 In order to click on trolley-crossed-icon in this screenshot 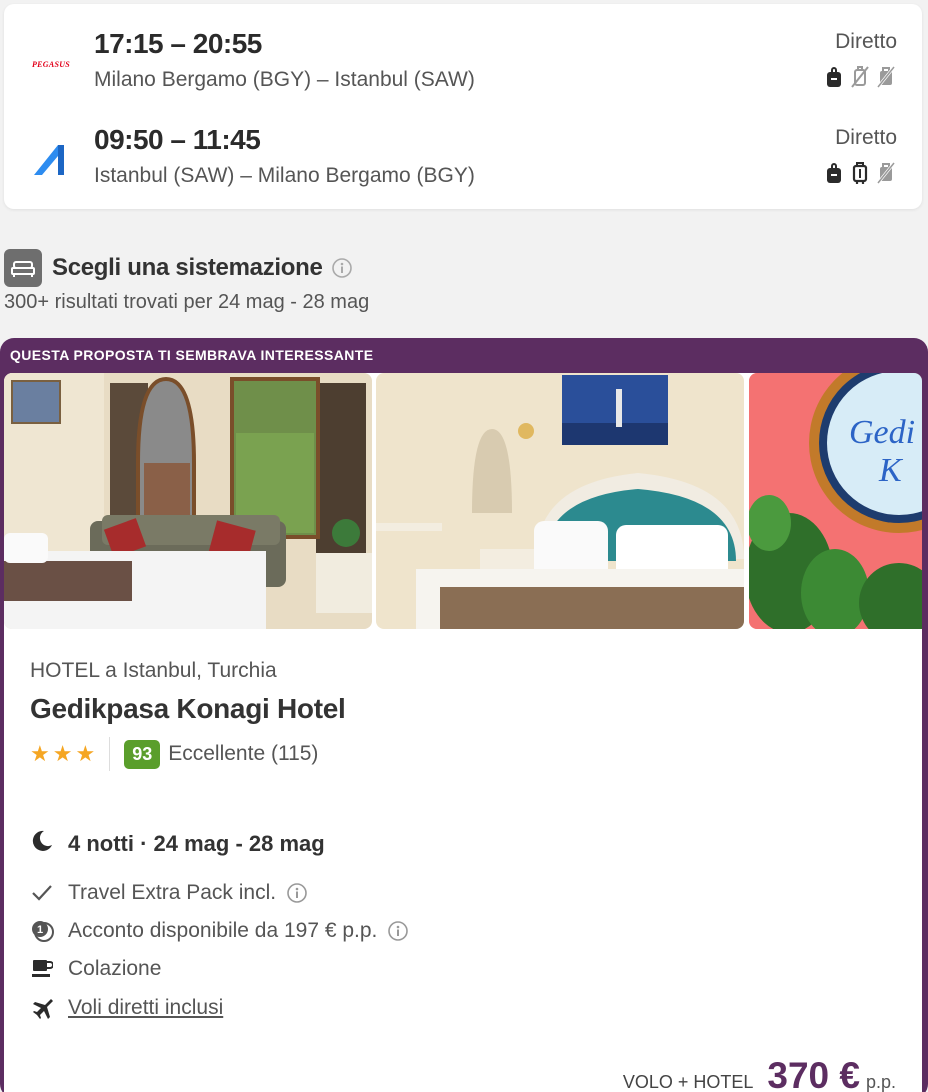, I will do `click(860, 77)`.